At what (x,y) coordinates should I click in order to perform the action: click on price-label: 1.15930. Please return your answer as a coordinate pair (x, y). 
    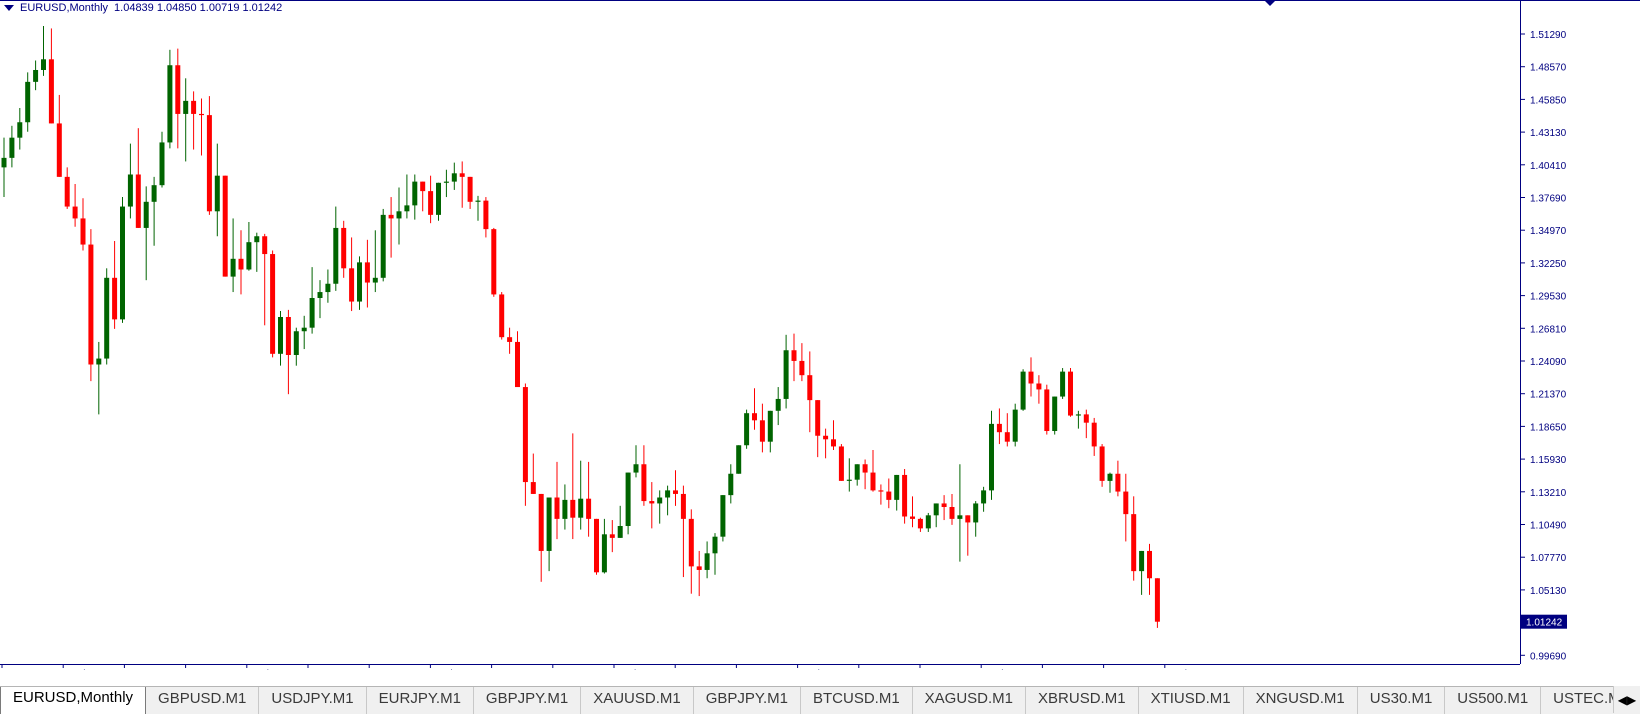
    Looking at the image, I should click on (1548, 460).